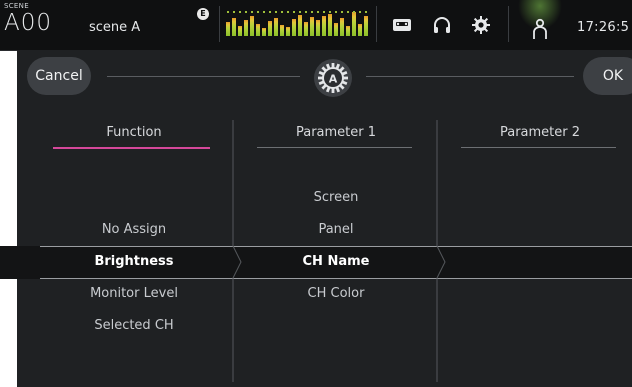  Describe the element at coordinates (336, 246) in the screenshot. I see `selection-top-line` at that location.